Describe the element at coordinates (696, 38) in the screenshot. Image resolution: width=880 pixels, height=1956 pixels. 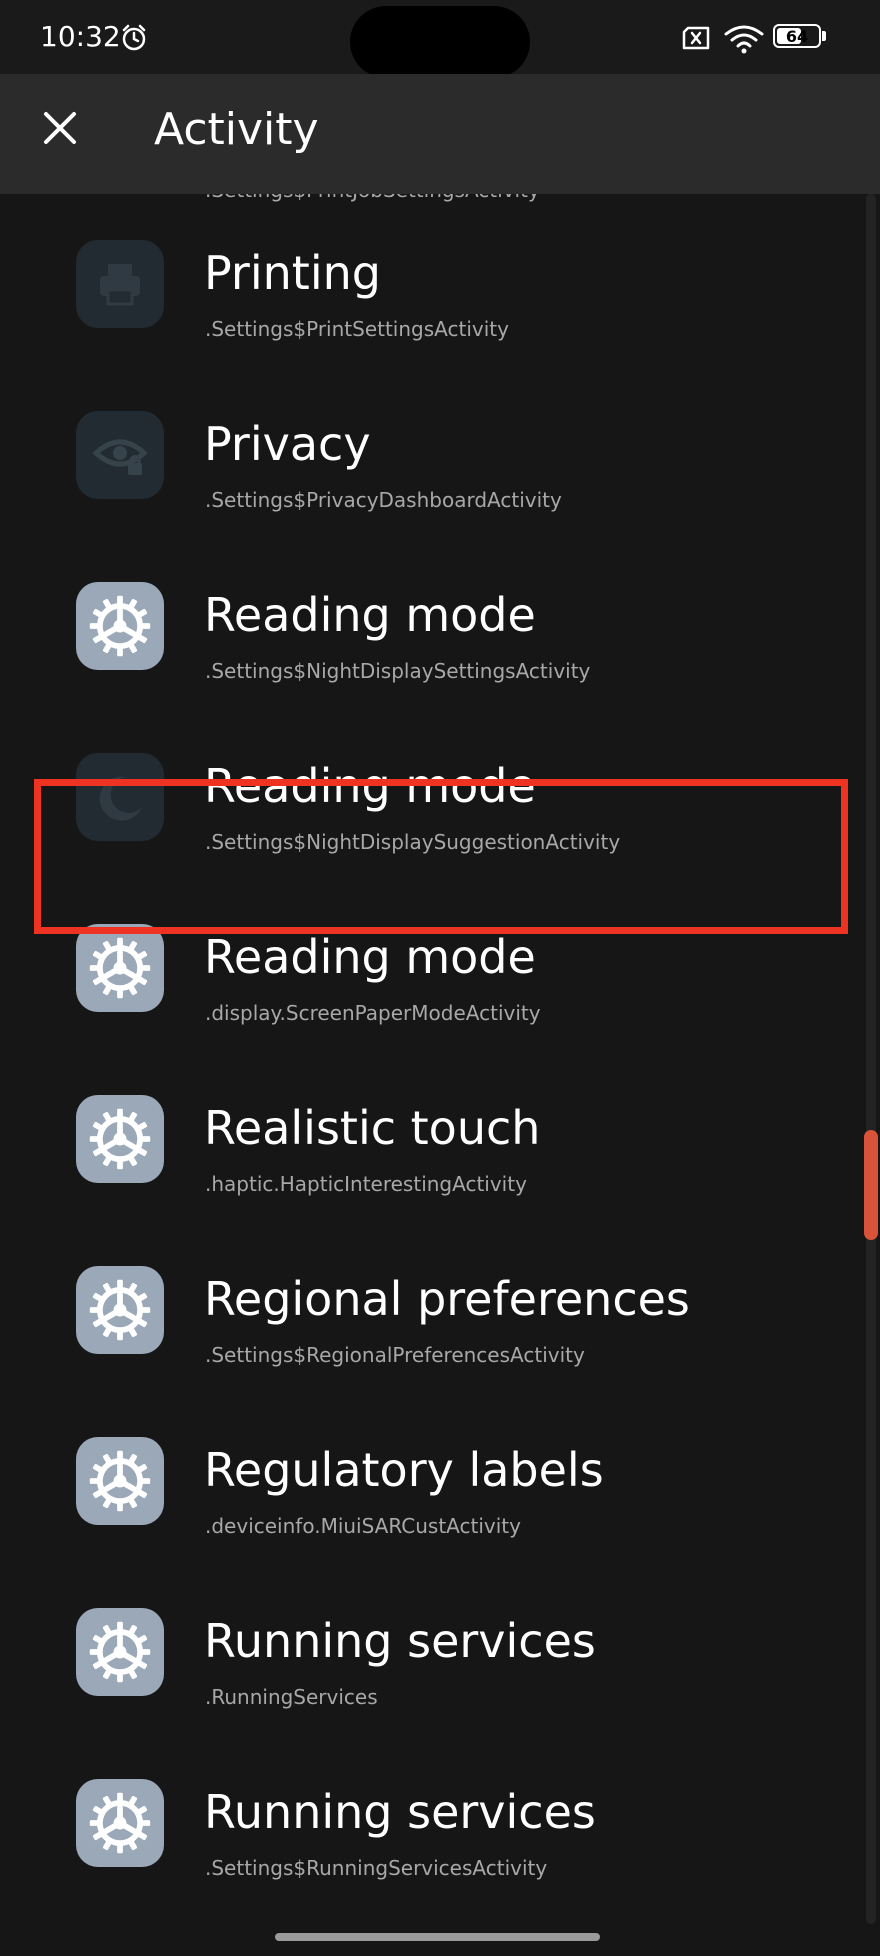
I see `no-sim-icon` at that location.